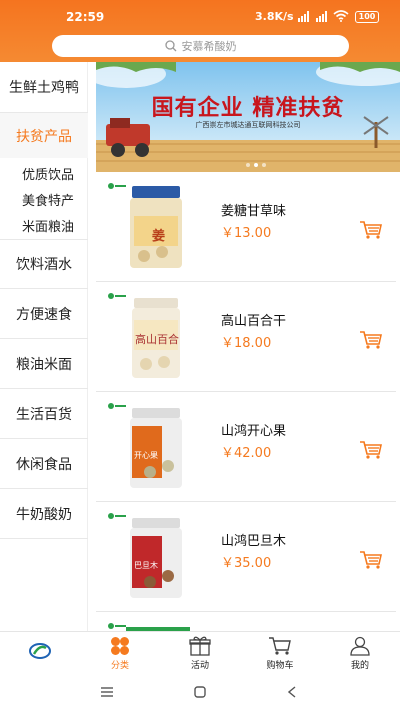 Image resolution: width=400 pixels, height=711 pixels. I want to click on bottom-navigation: 分类 活动 购物车 我的, so click(200, 652).